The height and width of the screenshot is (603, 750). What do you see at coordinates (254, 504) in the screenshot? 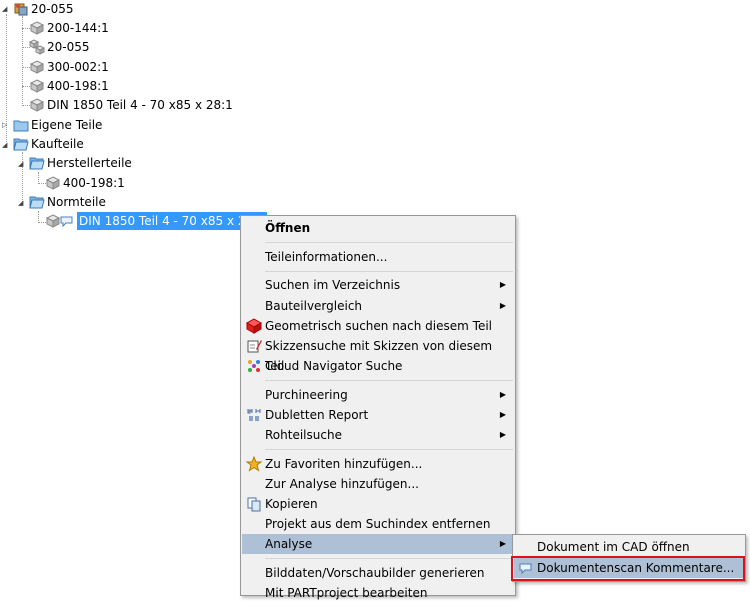
I see `copy-icon` at bounding box center [254, 504].